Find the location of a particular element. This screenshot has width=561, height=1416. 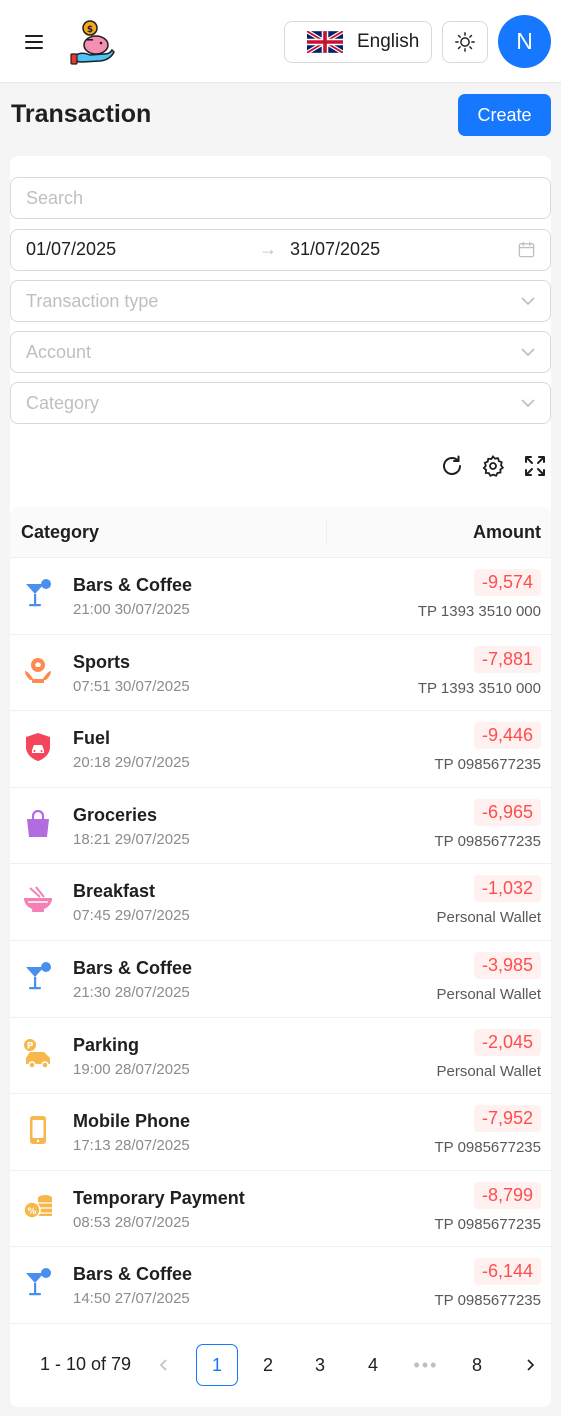

category-name: Breakfast is located at coordinates (114, 891).